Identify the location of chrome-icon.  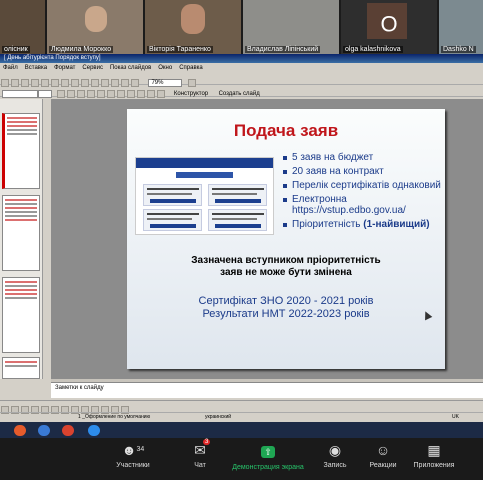
(68, 430).